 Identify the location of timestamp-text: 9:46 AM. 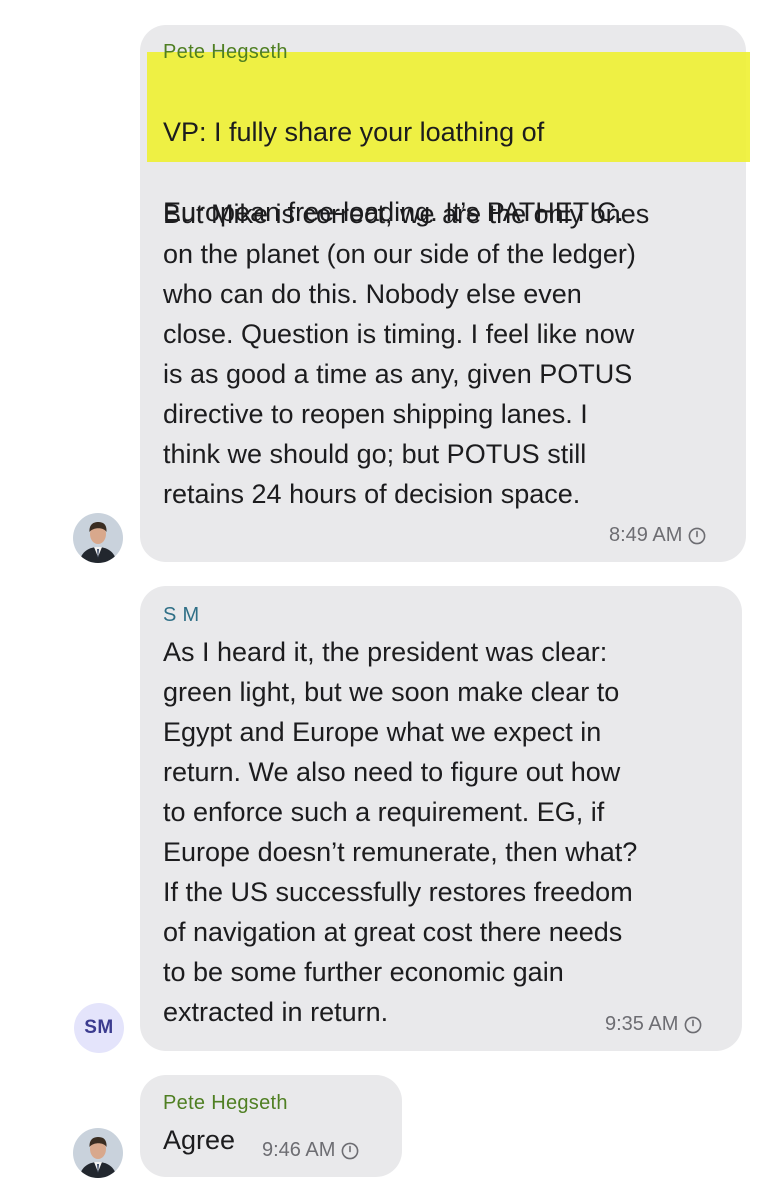
(299, 1150).